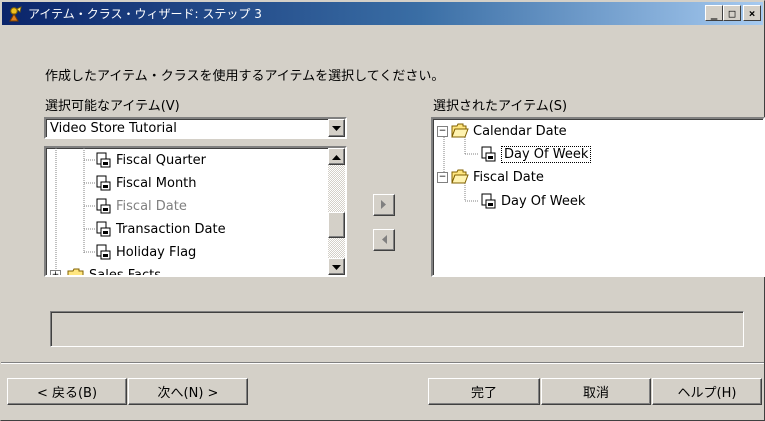  What do you see at coordinates (188, 391) in the screenshot?
I see `next-button: 次へ(N) >` at bounding box center [188, 391].